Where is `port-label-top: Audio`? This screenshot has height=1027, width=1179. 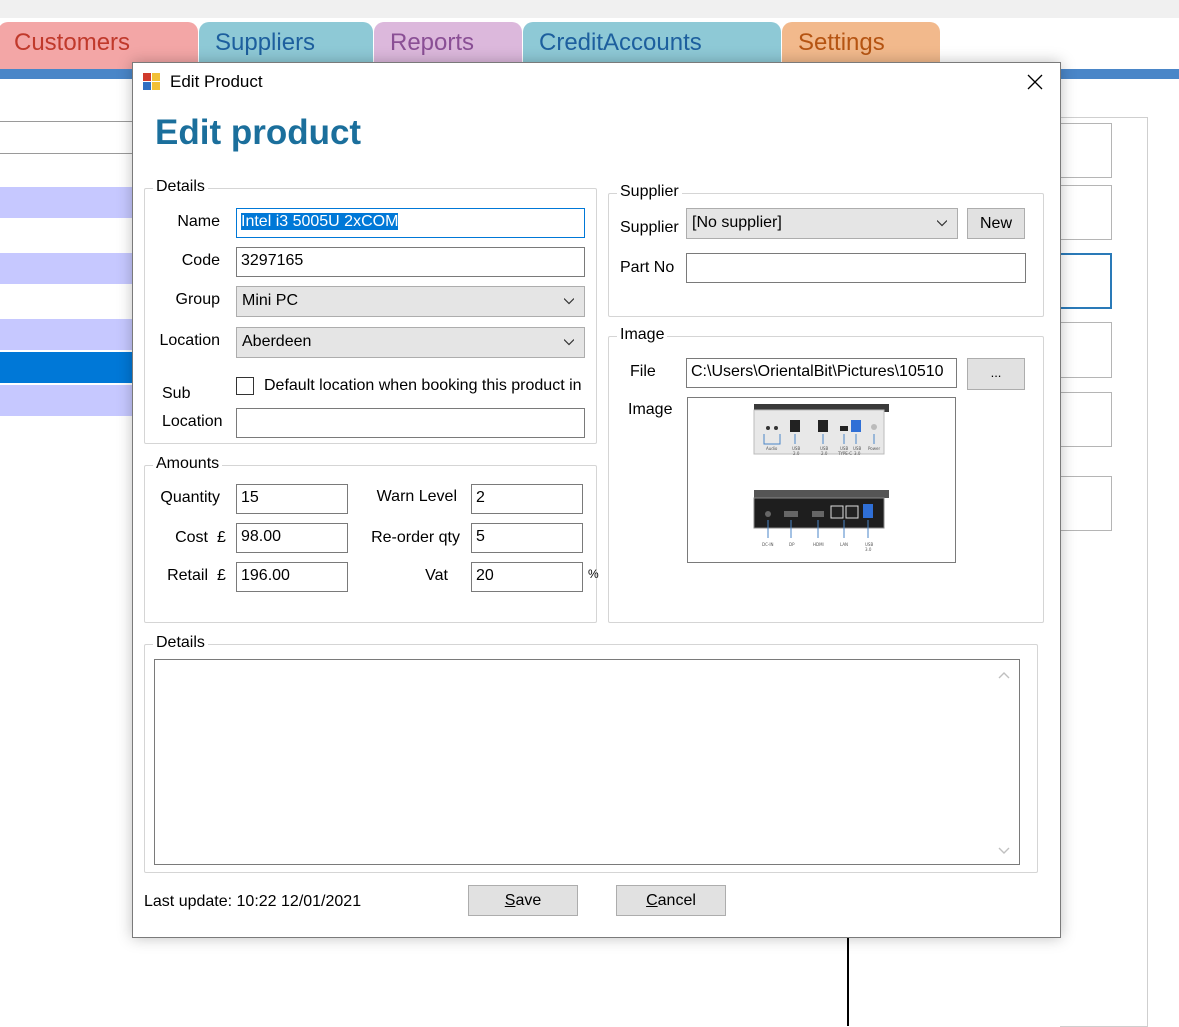
port-label-top: Audio is located at coordinates (772, 448).